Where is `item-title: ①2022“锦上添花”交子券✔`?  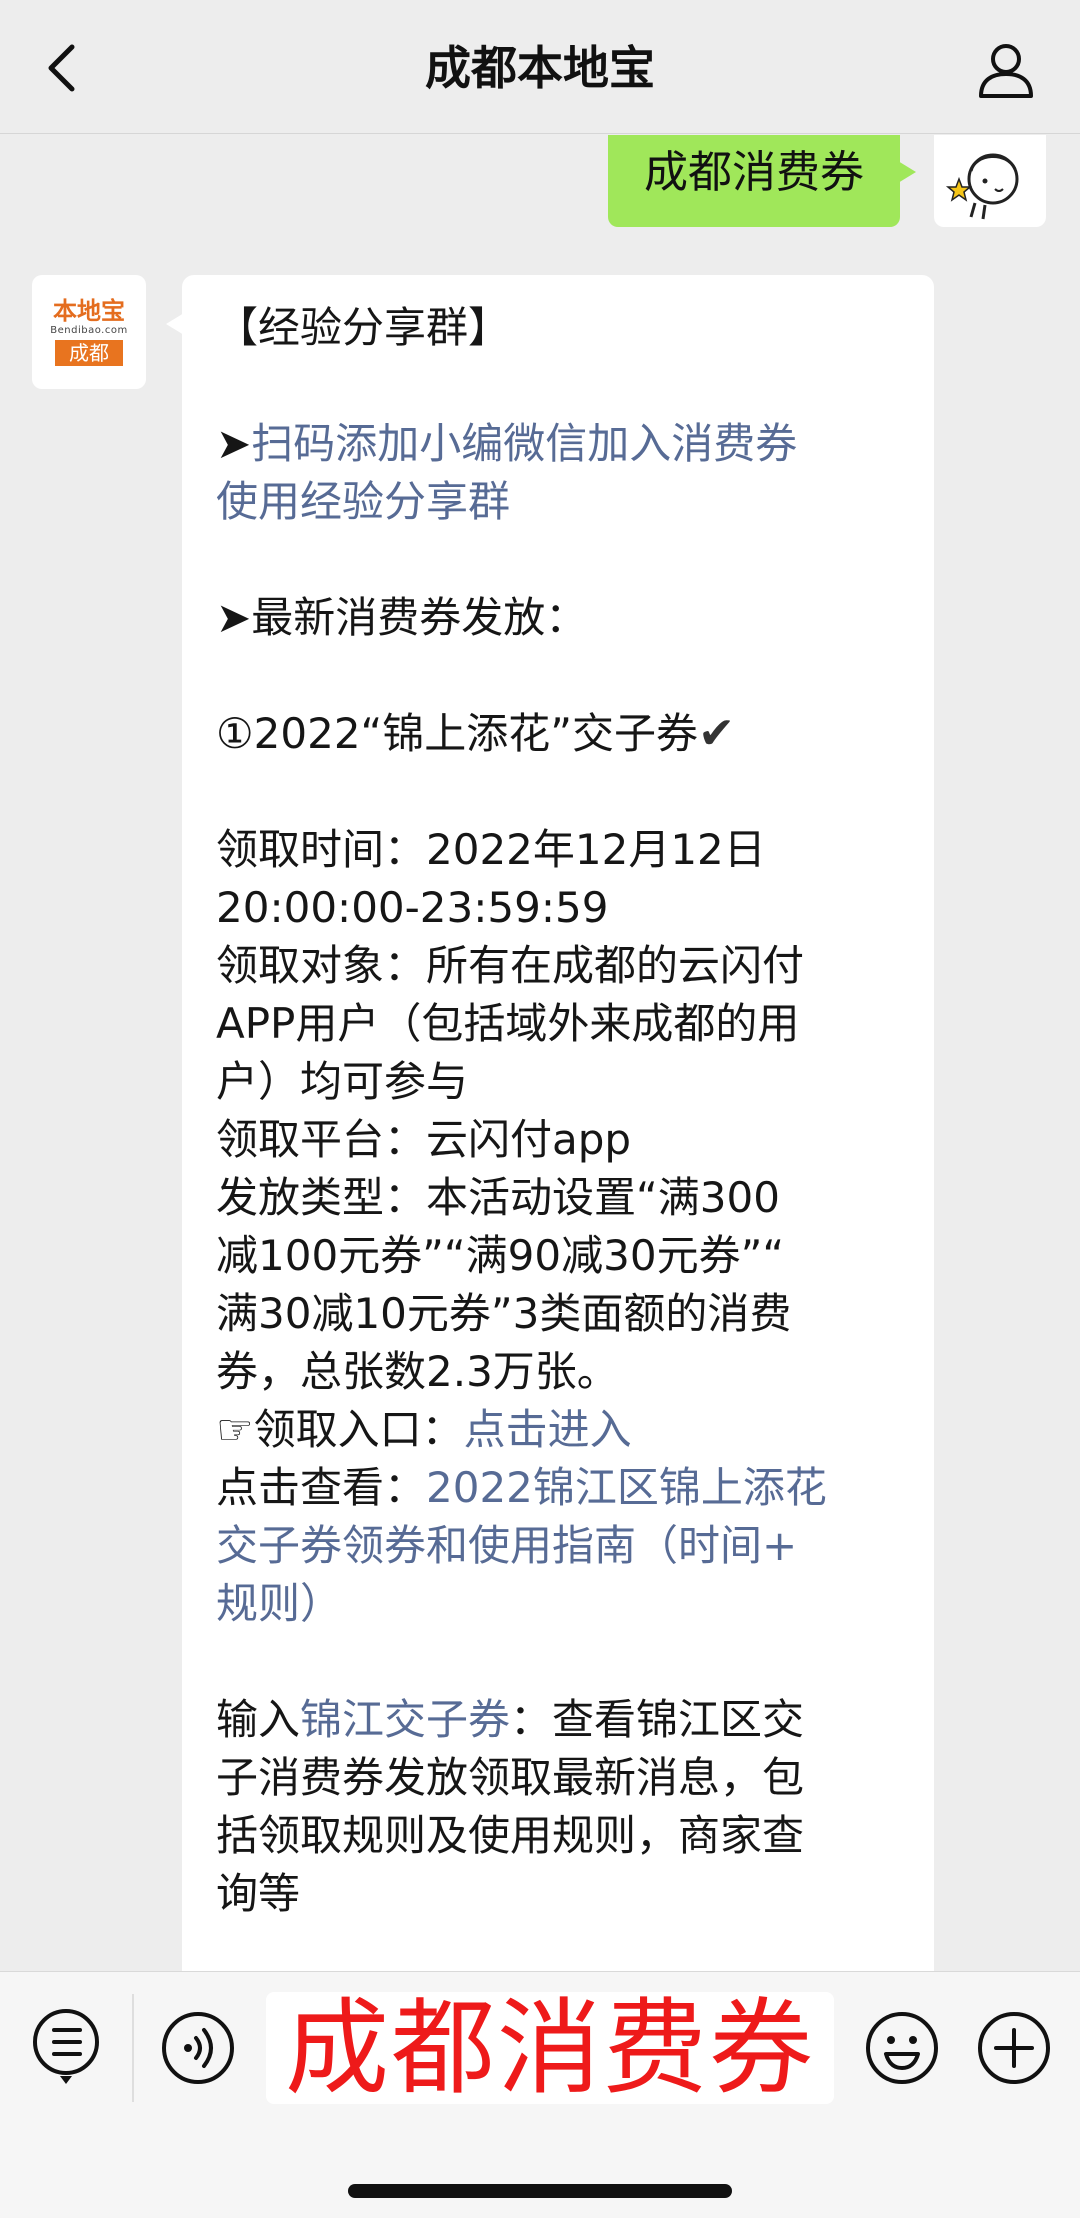 item-title: ①2022“锦上添花”交子券✔ is located at coordinates (475, 733).